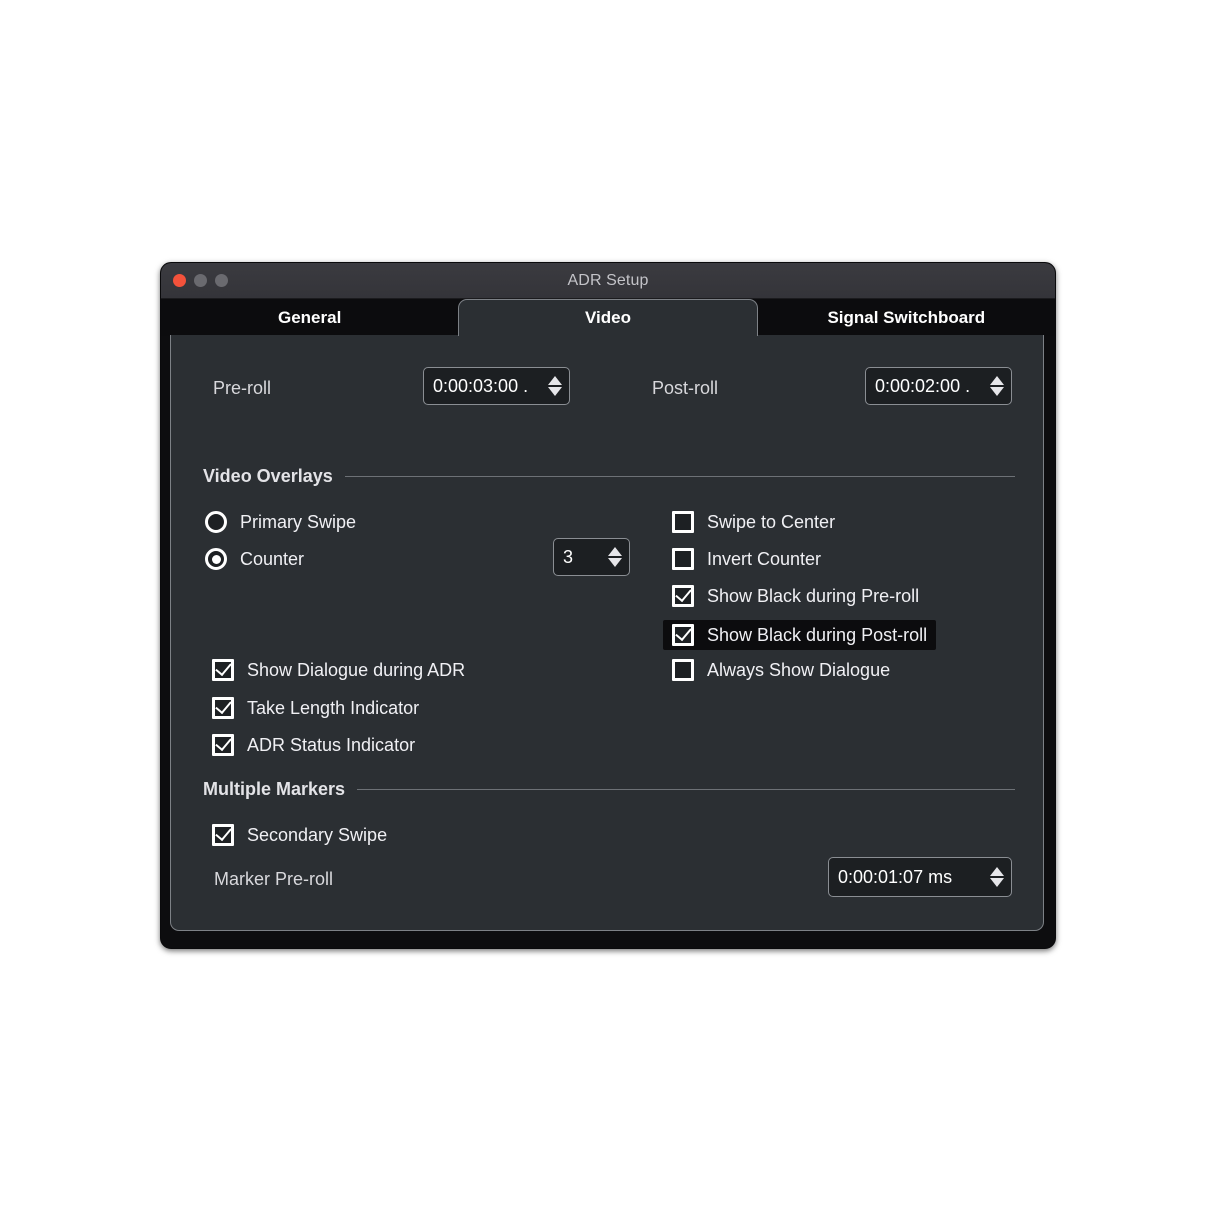  Describe the element at coordinates (216, 522) in the screenshot. I see `radio-icon` at that location.